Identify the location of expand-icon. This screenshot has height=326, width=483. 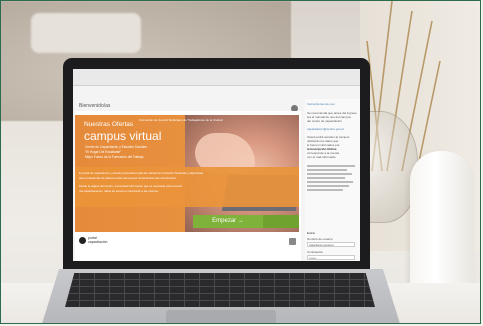
(292, 241).